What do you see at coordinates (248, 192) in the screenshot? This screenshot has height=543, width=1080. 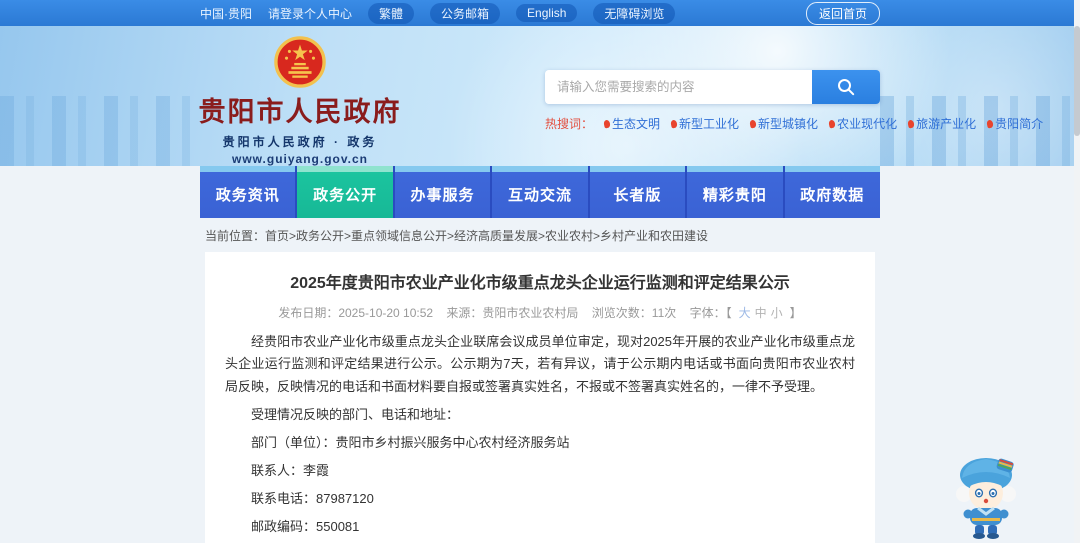 I see `nav-tab-news: 政务资讯` at bounding box center [248, 192].